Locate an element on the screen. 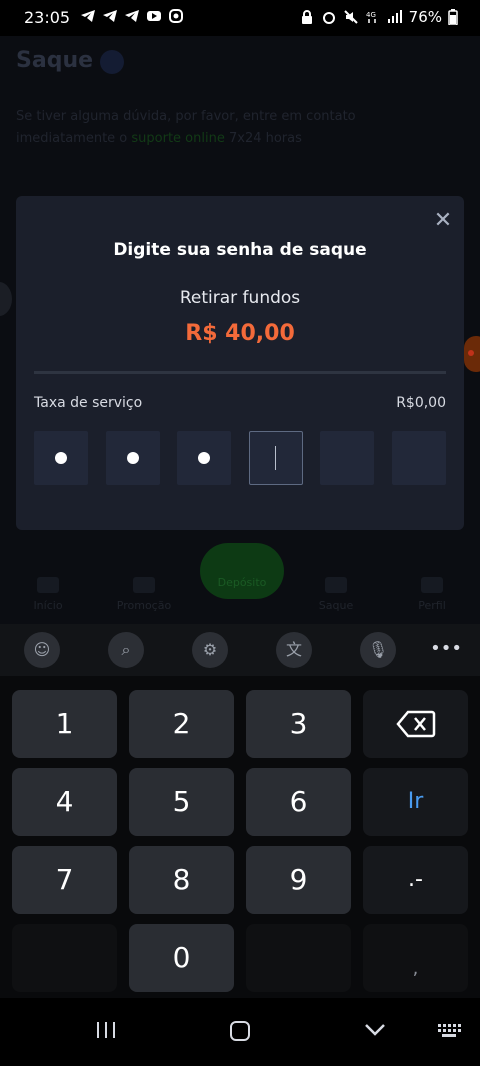  notification-icons is located at coordinates (132, 16).